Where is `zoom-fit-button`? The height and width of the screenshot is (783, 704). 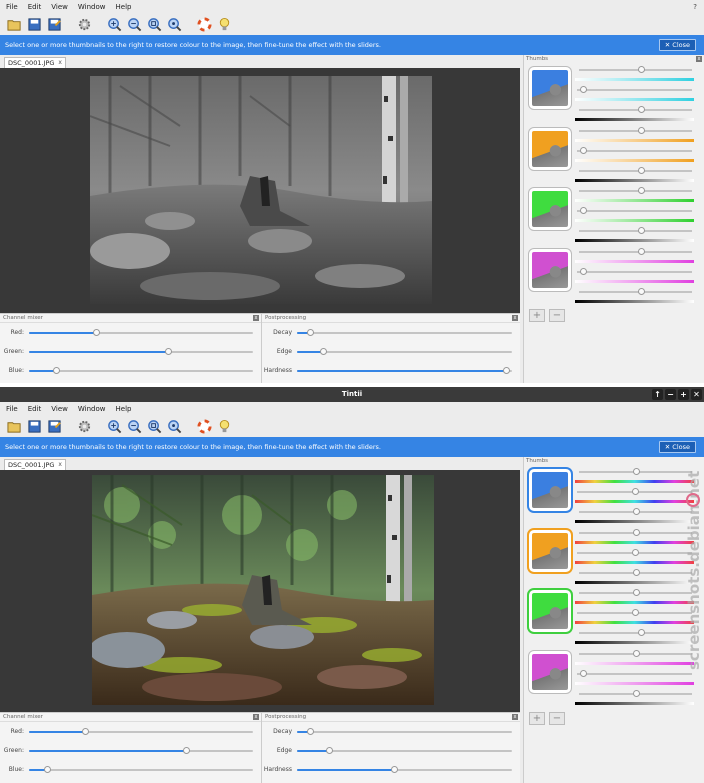 zoom-fit-button is located at coordinates (154, 24).